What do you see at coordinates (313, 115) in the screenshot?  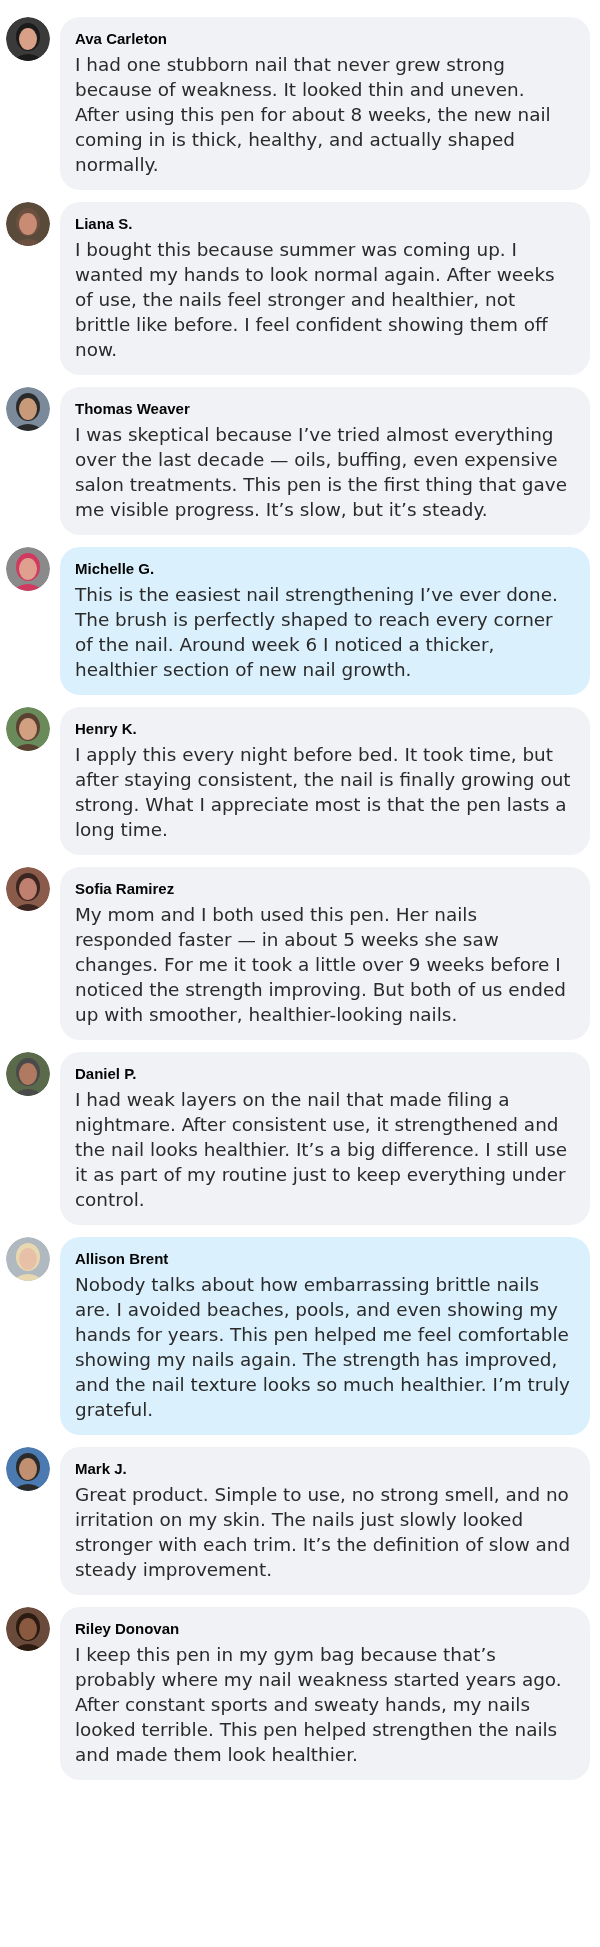 I see `comment-text: I had one stubborn nail that never grew strong because of weakness. It looked thin and uneven. After using this pen for about 8 weeks, the new nail coming in is thick, healthy, and actually shaped normally.` at bounding box center [313, 115].